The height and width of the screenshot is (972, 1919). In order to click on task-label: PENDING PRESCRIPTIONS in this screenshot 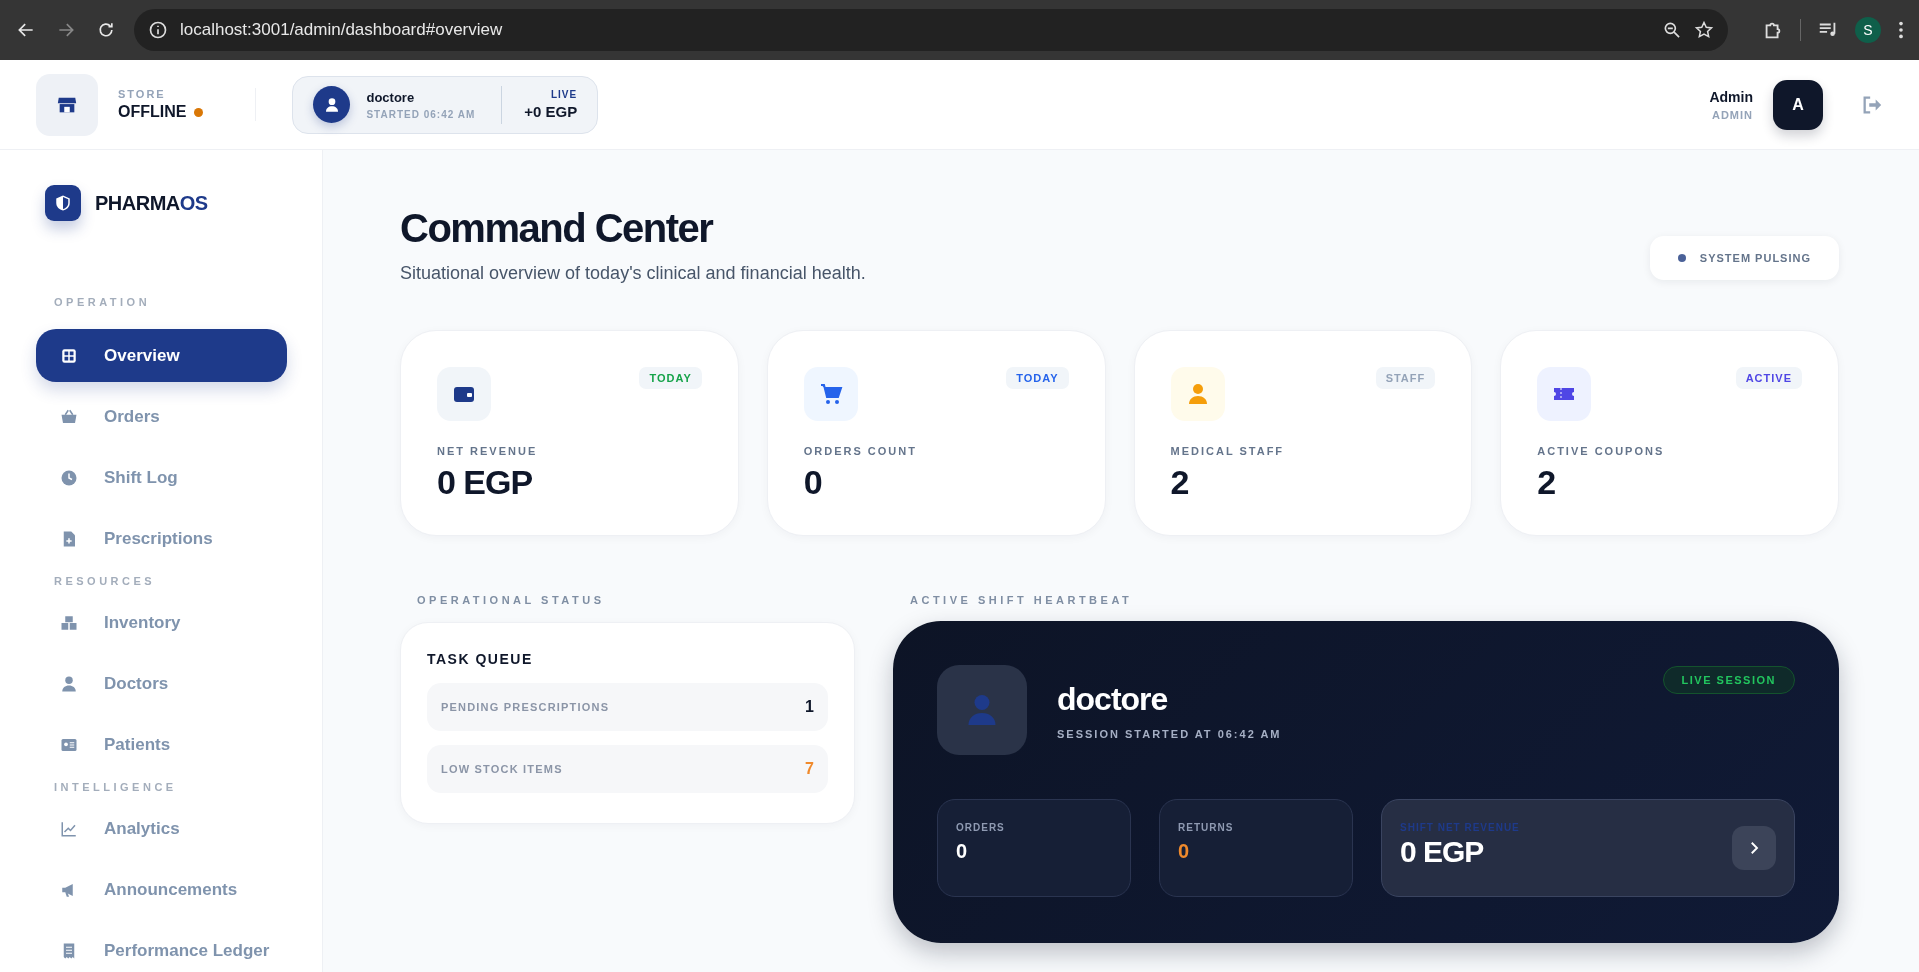, I will do `click(525, 707)`.